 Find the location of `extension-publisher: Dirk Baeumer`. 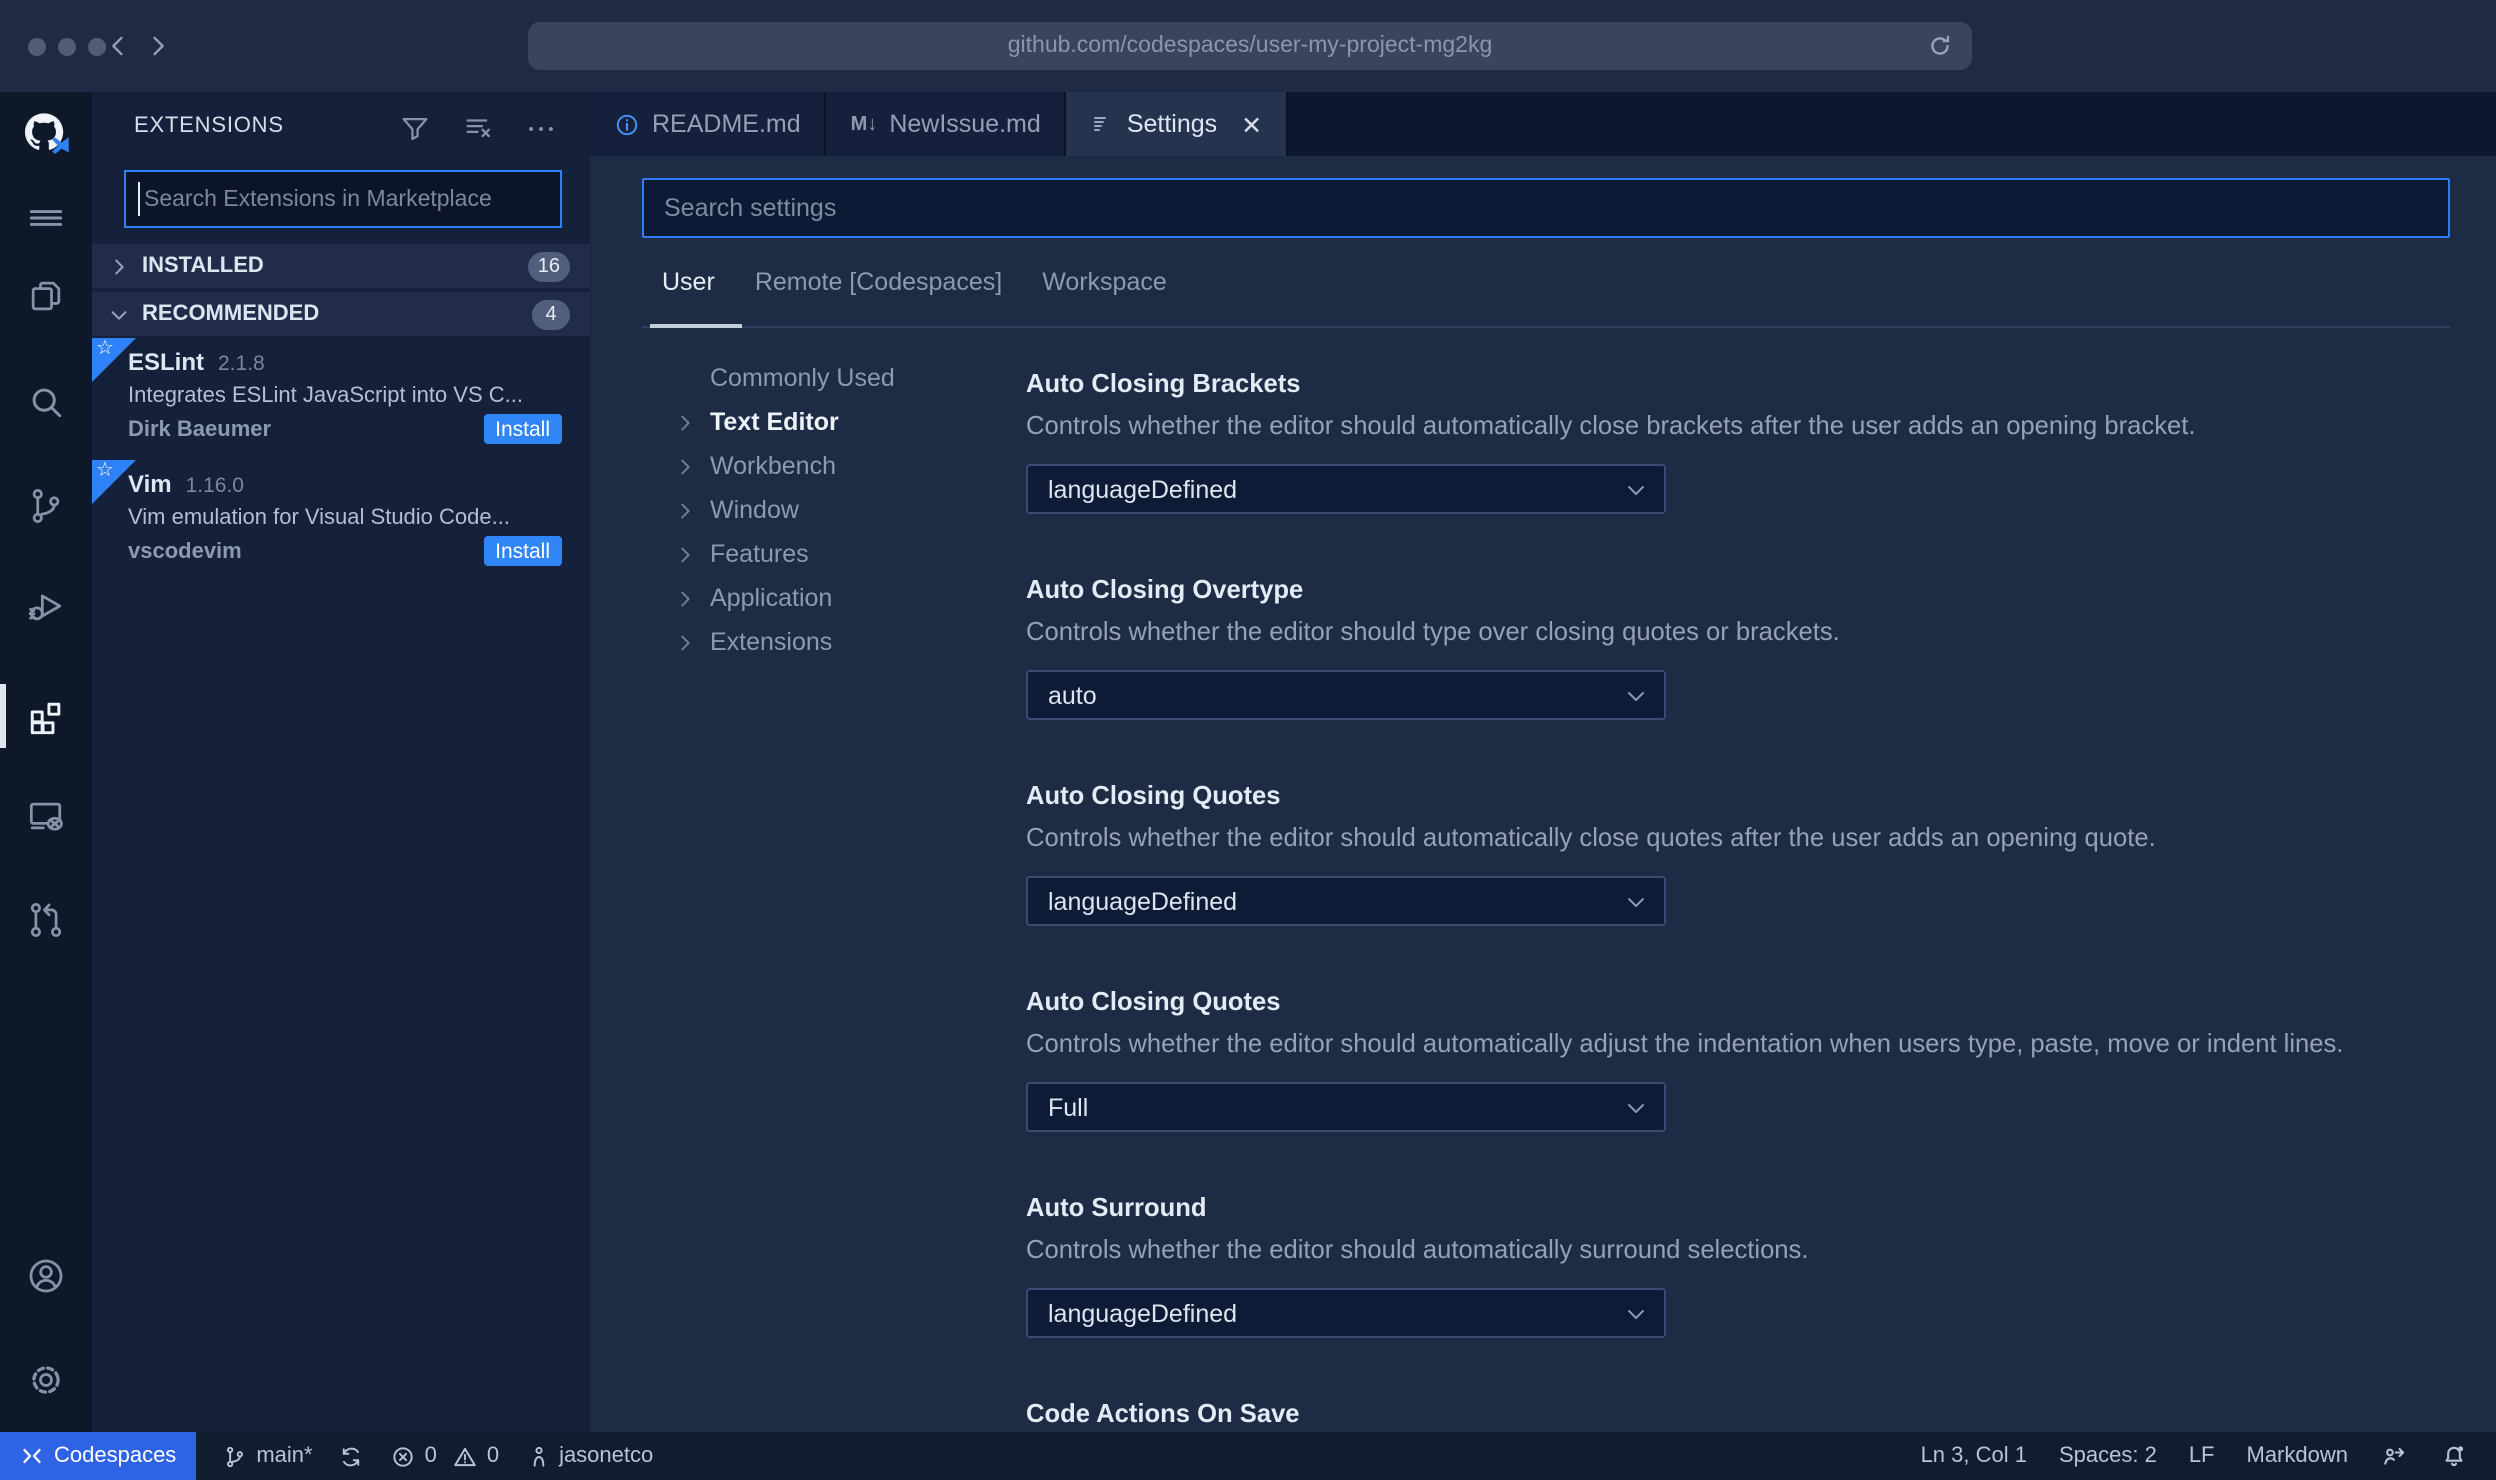

extension-publisher: Dirk Baeumer is located at coordinates (200, 430).